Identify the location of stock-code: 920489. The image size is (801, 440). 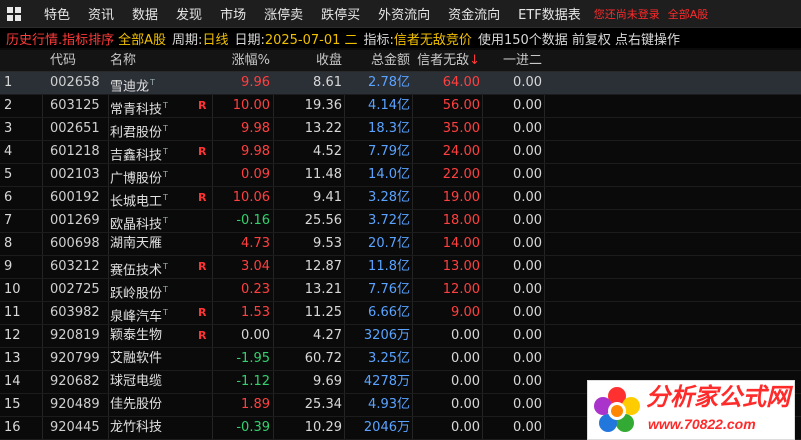
(75, 404).